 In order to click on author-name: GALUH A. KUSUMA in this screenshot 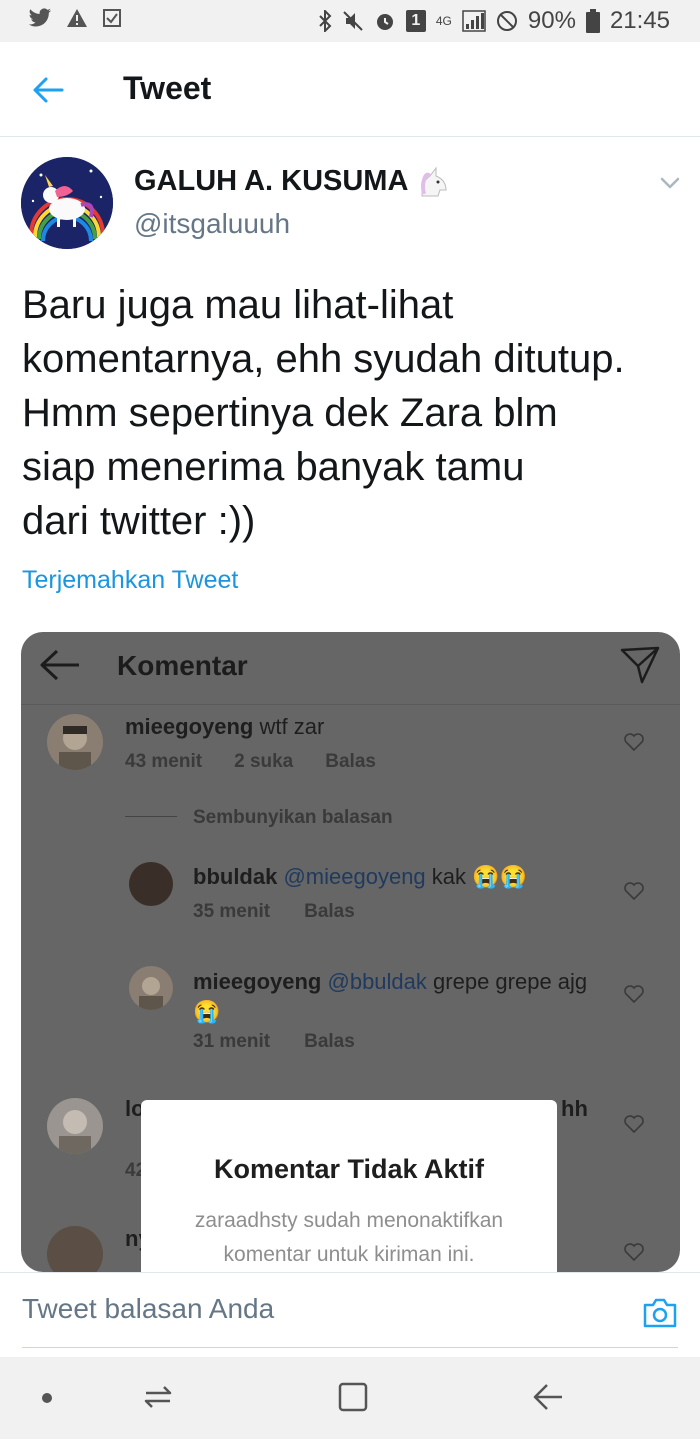, I will do `click(292, 181)`.